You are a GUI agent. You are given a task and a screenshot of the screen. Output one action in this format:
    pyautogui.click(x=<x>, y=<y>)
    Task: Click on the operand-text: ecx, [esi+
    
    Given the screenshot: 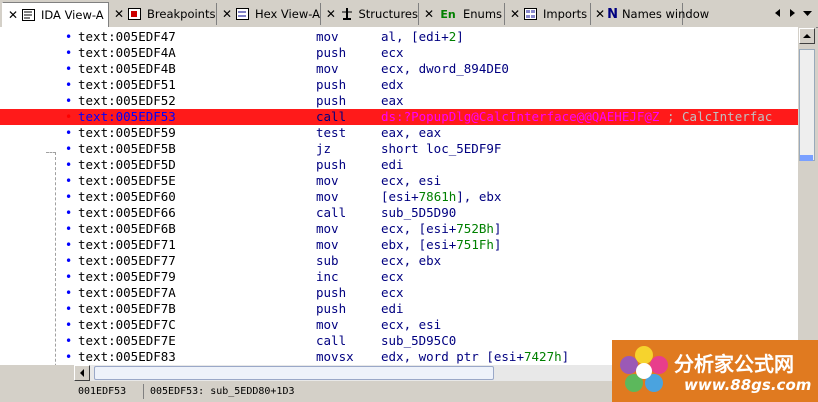 What is the action you would take?
    pyautogui.click(x=419, y=228)
    